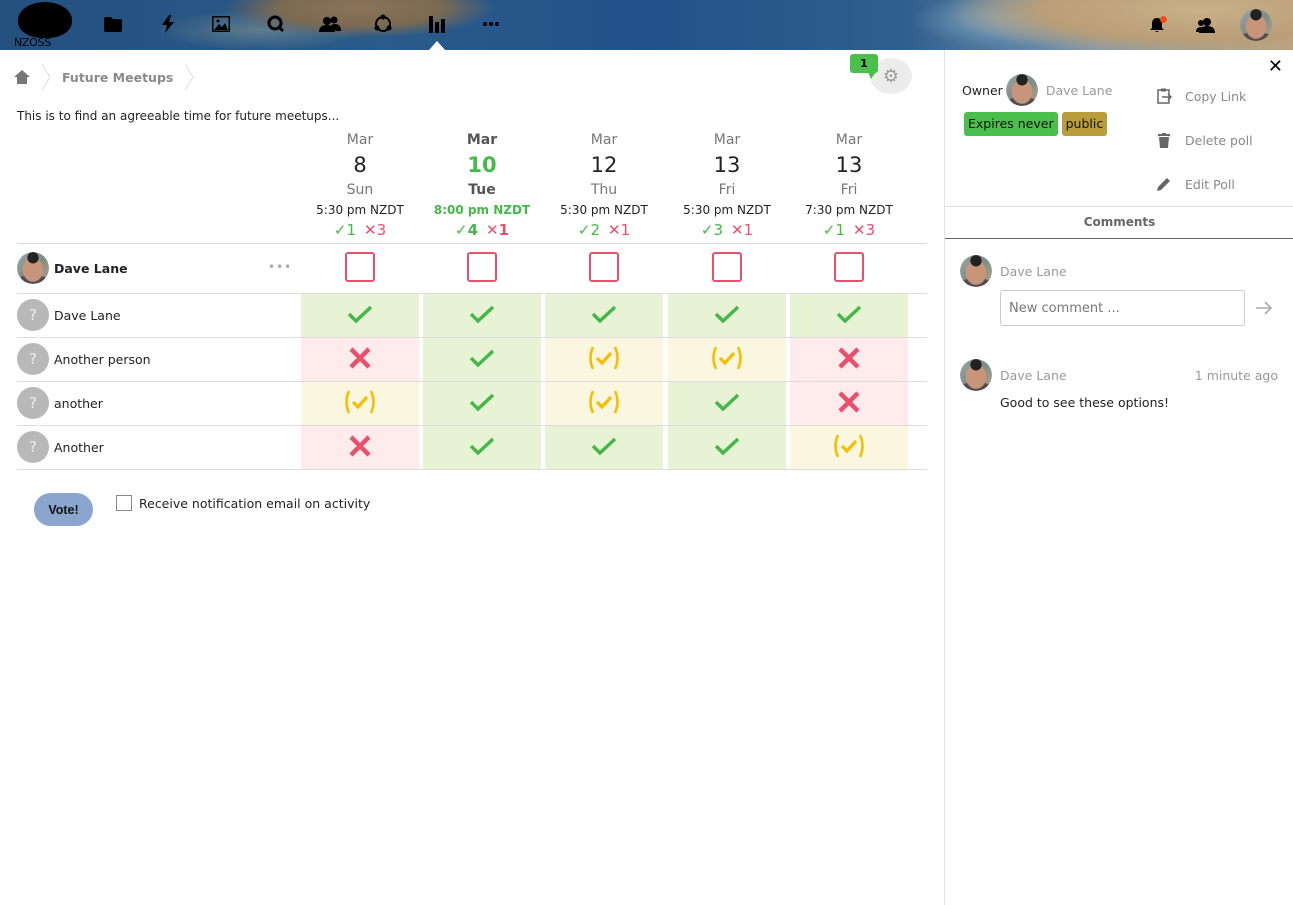 Image resolution: width=1293 pixels, height=905 pixels. Describe the element at coordinates (437, 45) in the screenshot. I see `active-nav-indicator` at that location.